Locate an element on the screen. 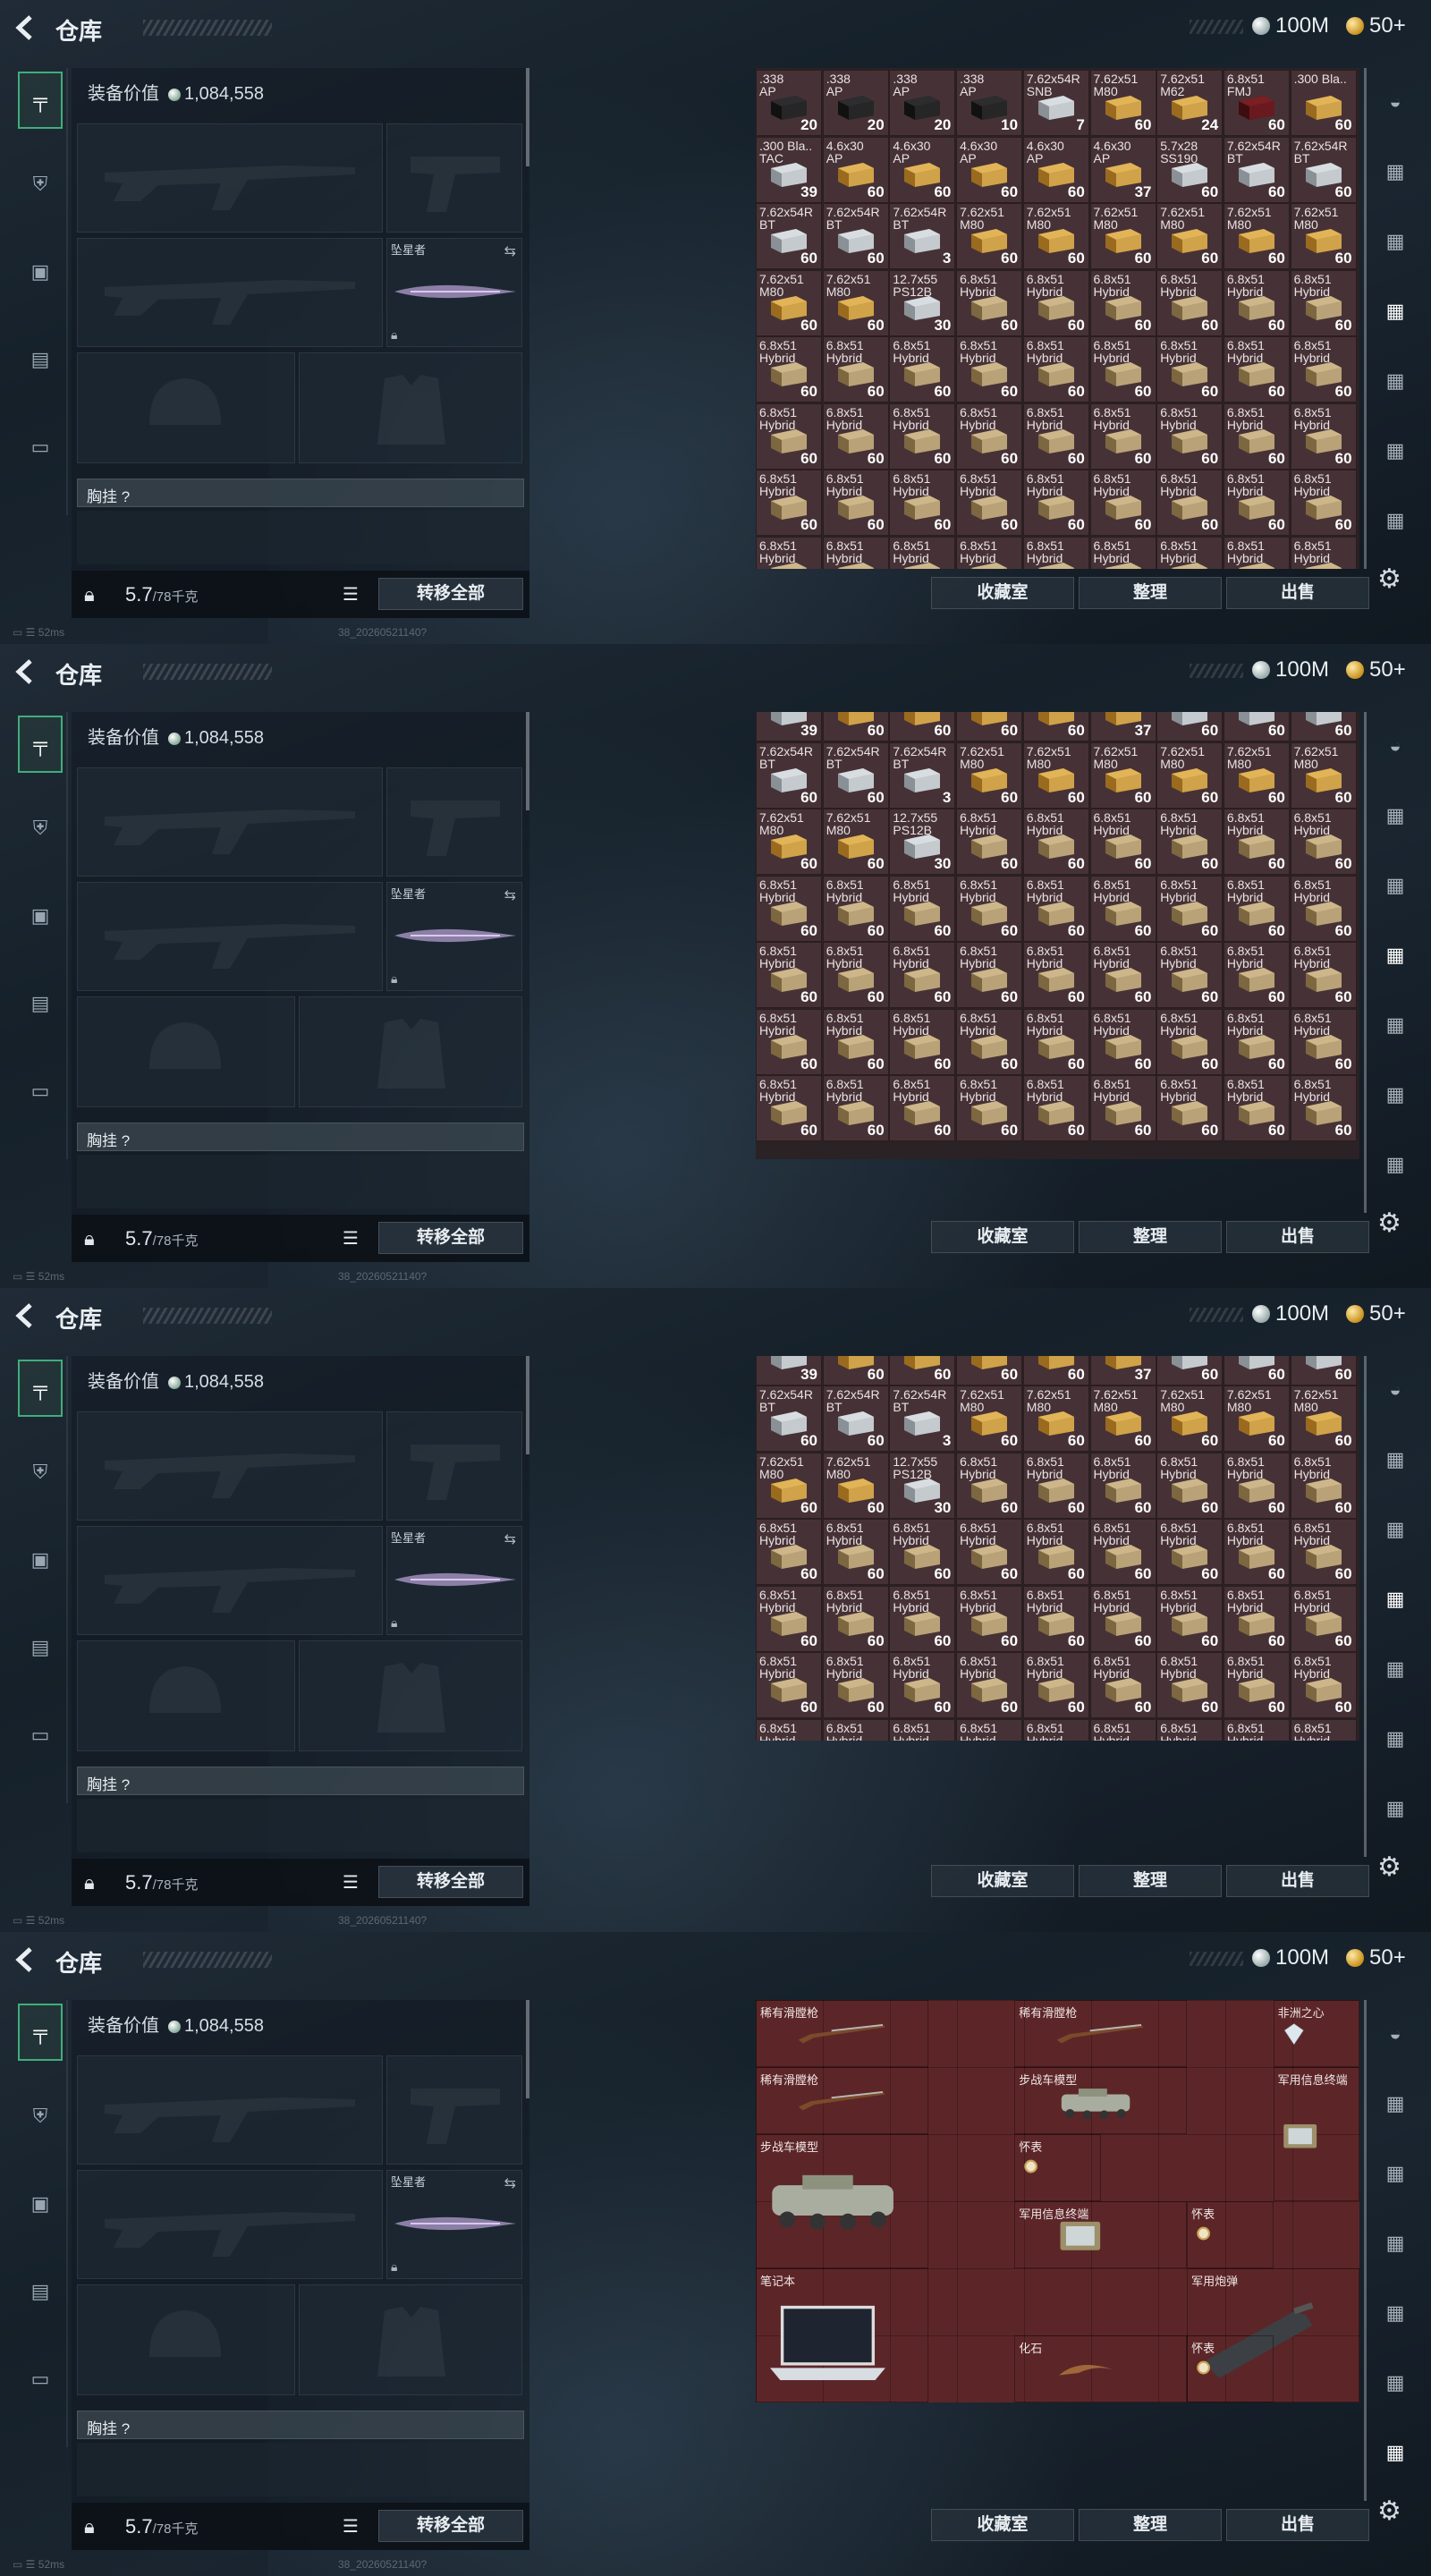  stash-item: 7.62x54R SNB 7 is located at coordinates (1056, 103).